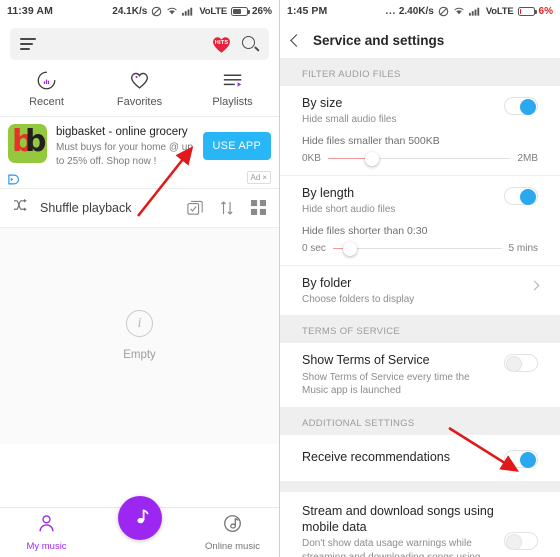  Describe the element at coordinates (46, 102) in the screenshot. I see `tab-recent-label: Recent` at that location.